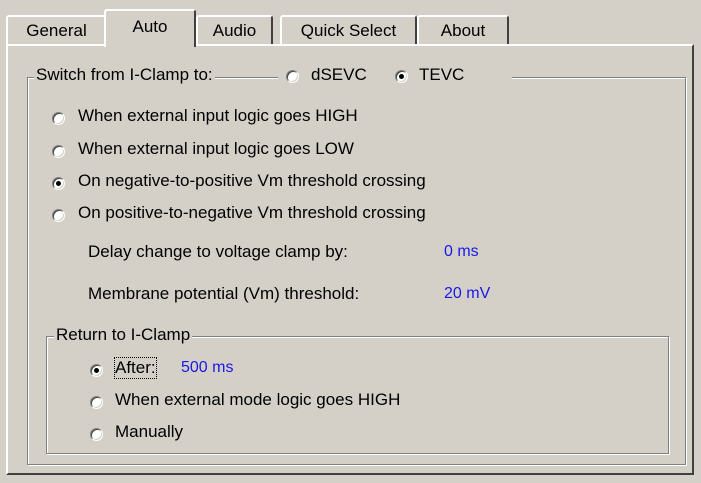 The image size is (701, 483). I want to click on return-after-label: After:, so click(135, 368).